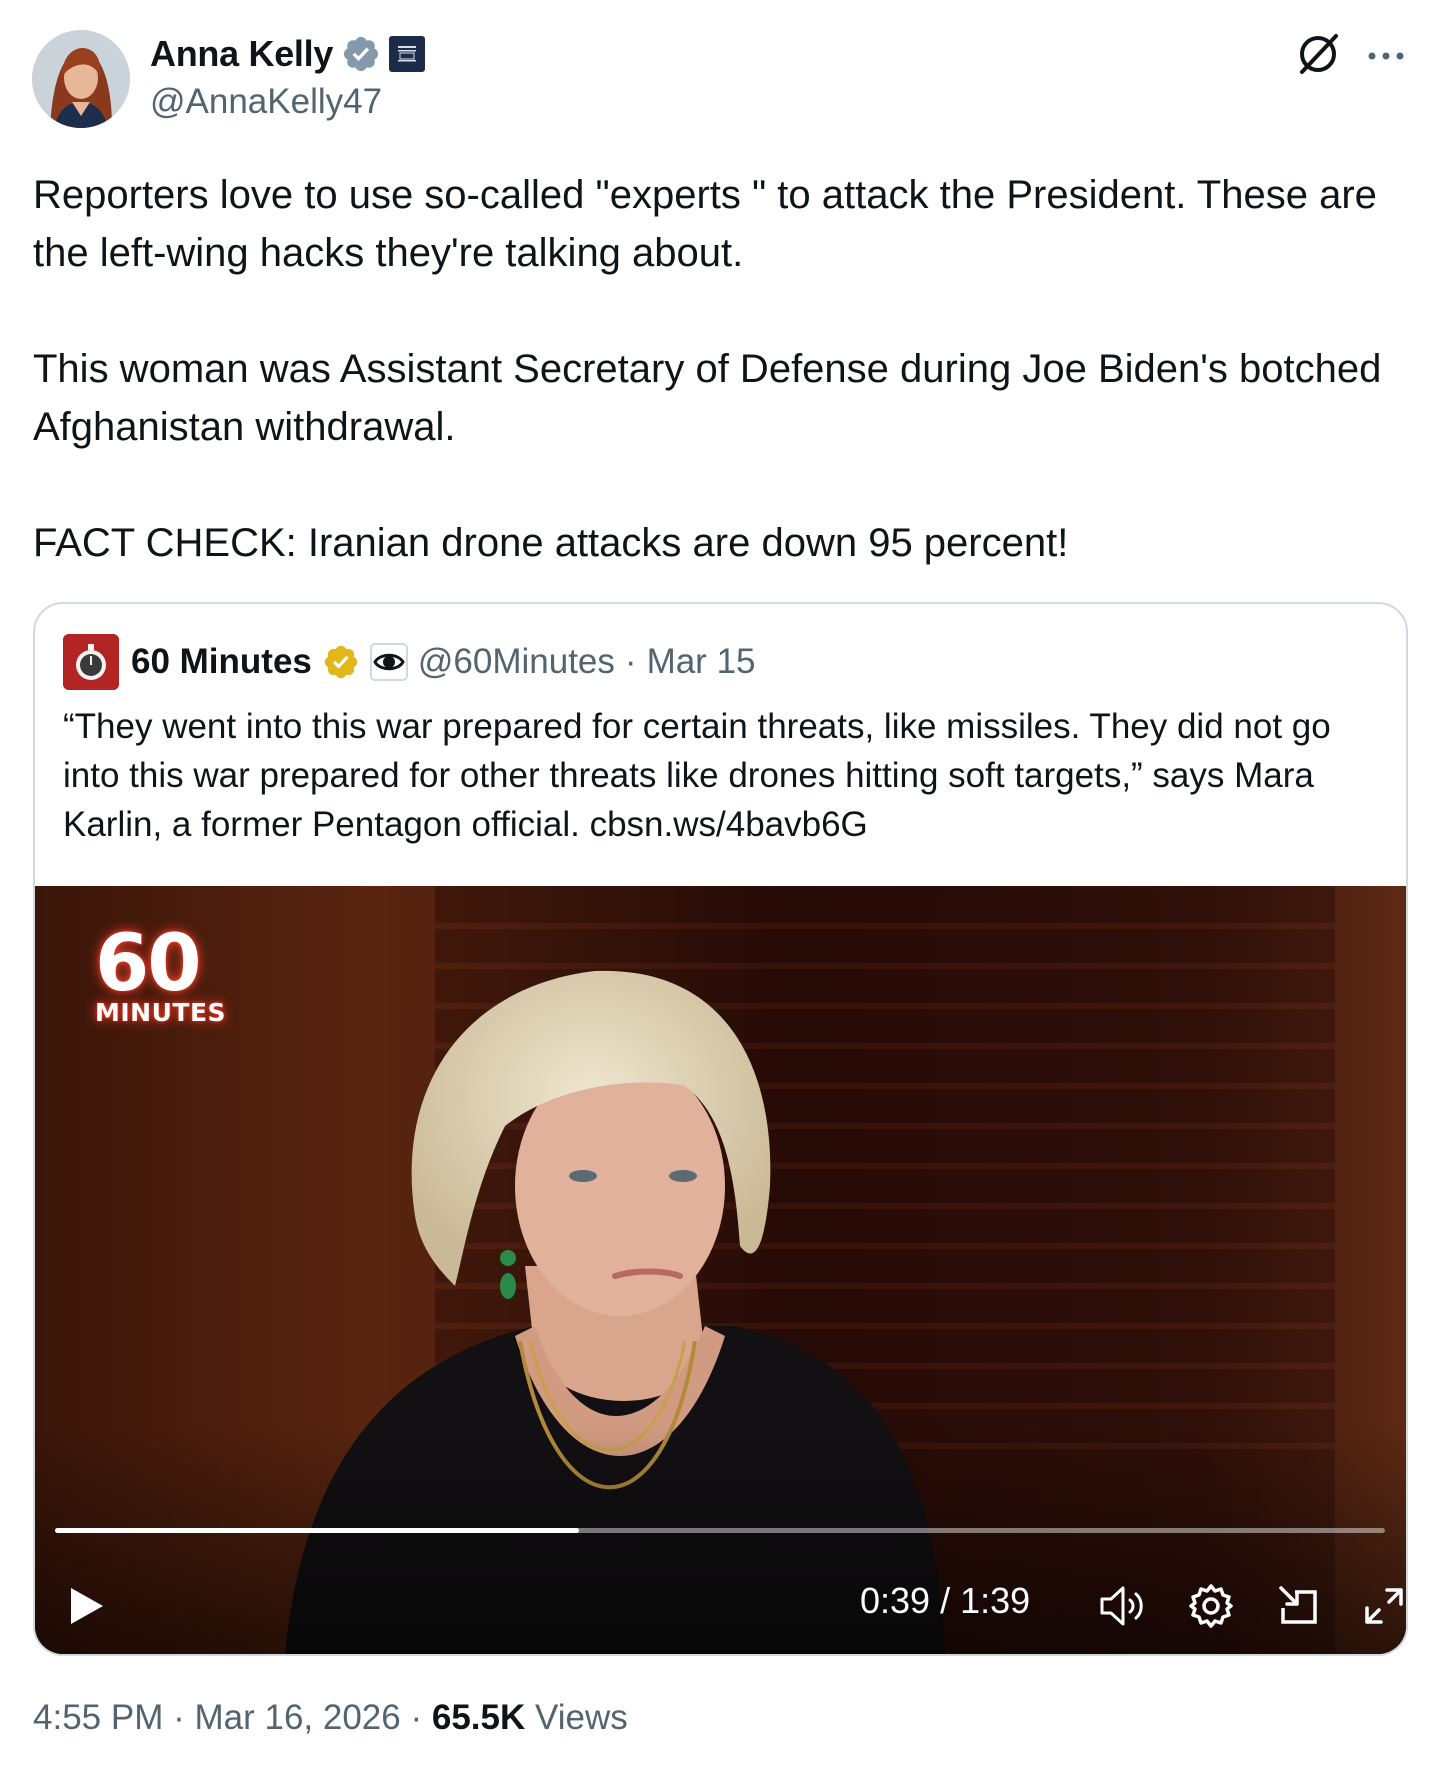 The width and height of the screenshot is (1440, 1769). I want to click on cbs-eye-badge-icon, so click(388, 662).